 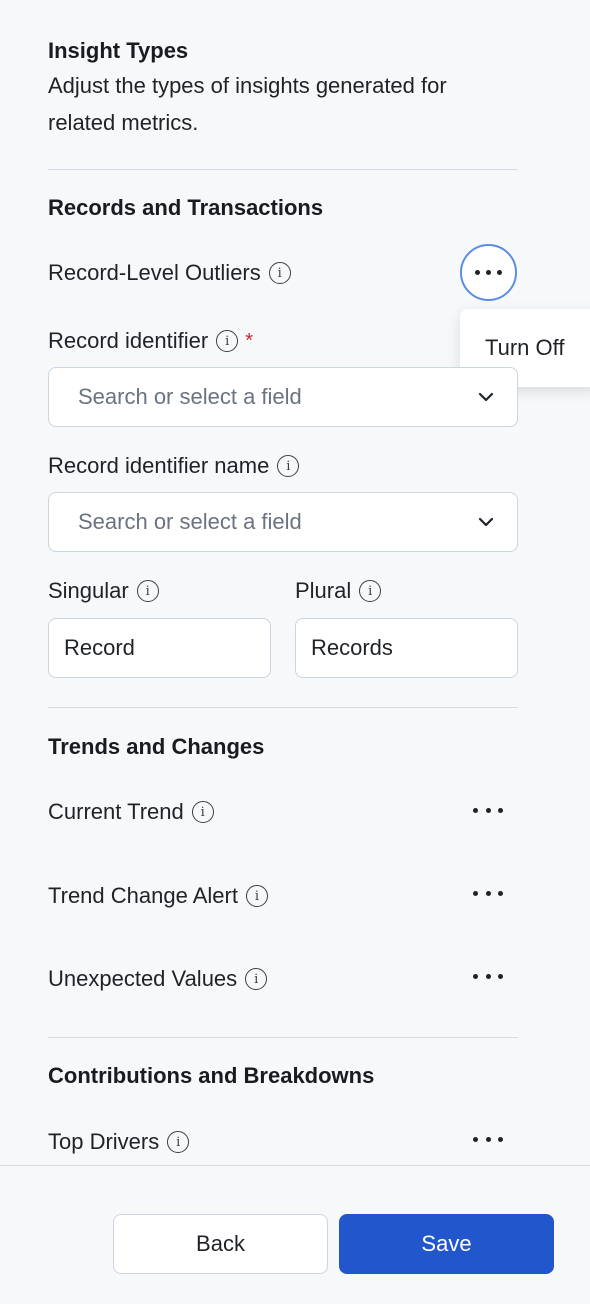 I want to click on record-identifier-name-select: Search or select a field, so click(x=283, y=522).